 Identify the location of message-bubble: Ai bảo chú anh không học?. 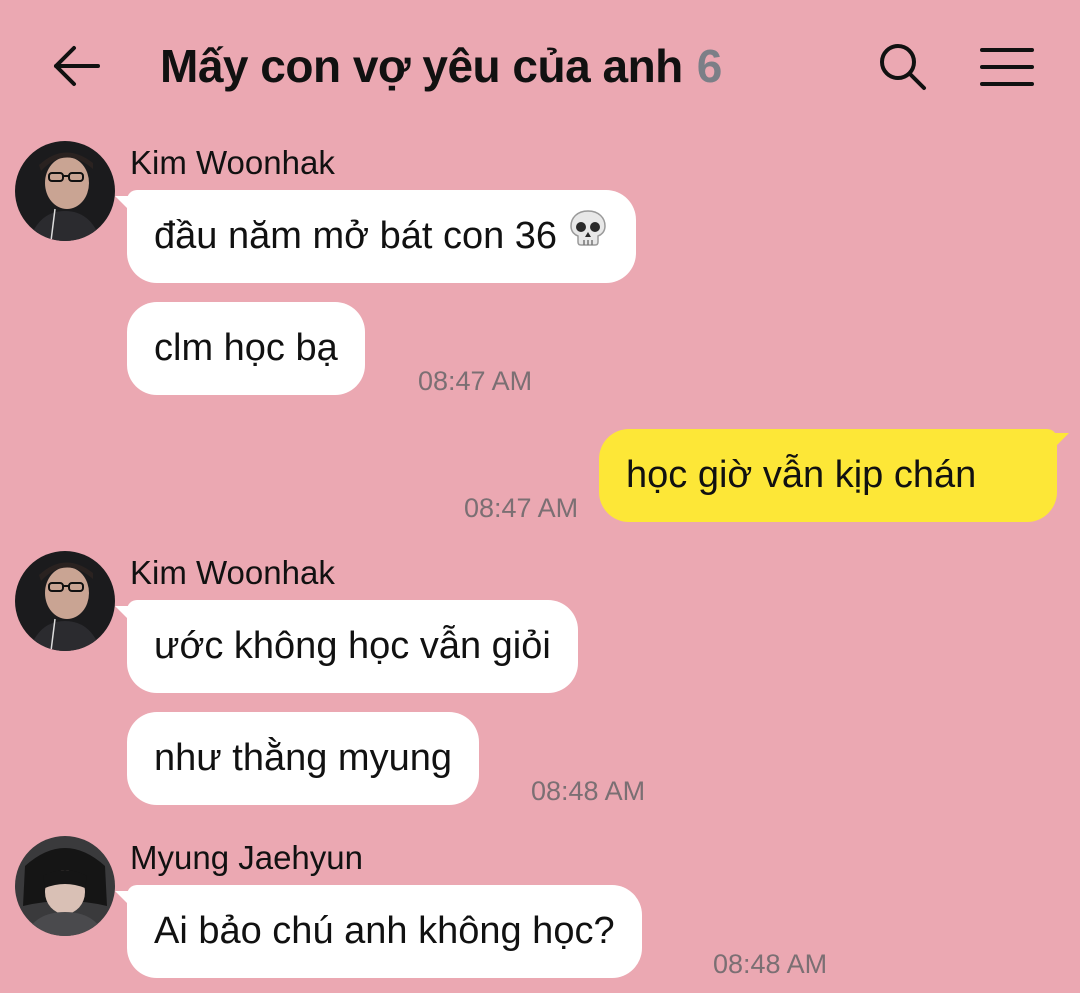
(378, 931).